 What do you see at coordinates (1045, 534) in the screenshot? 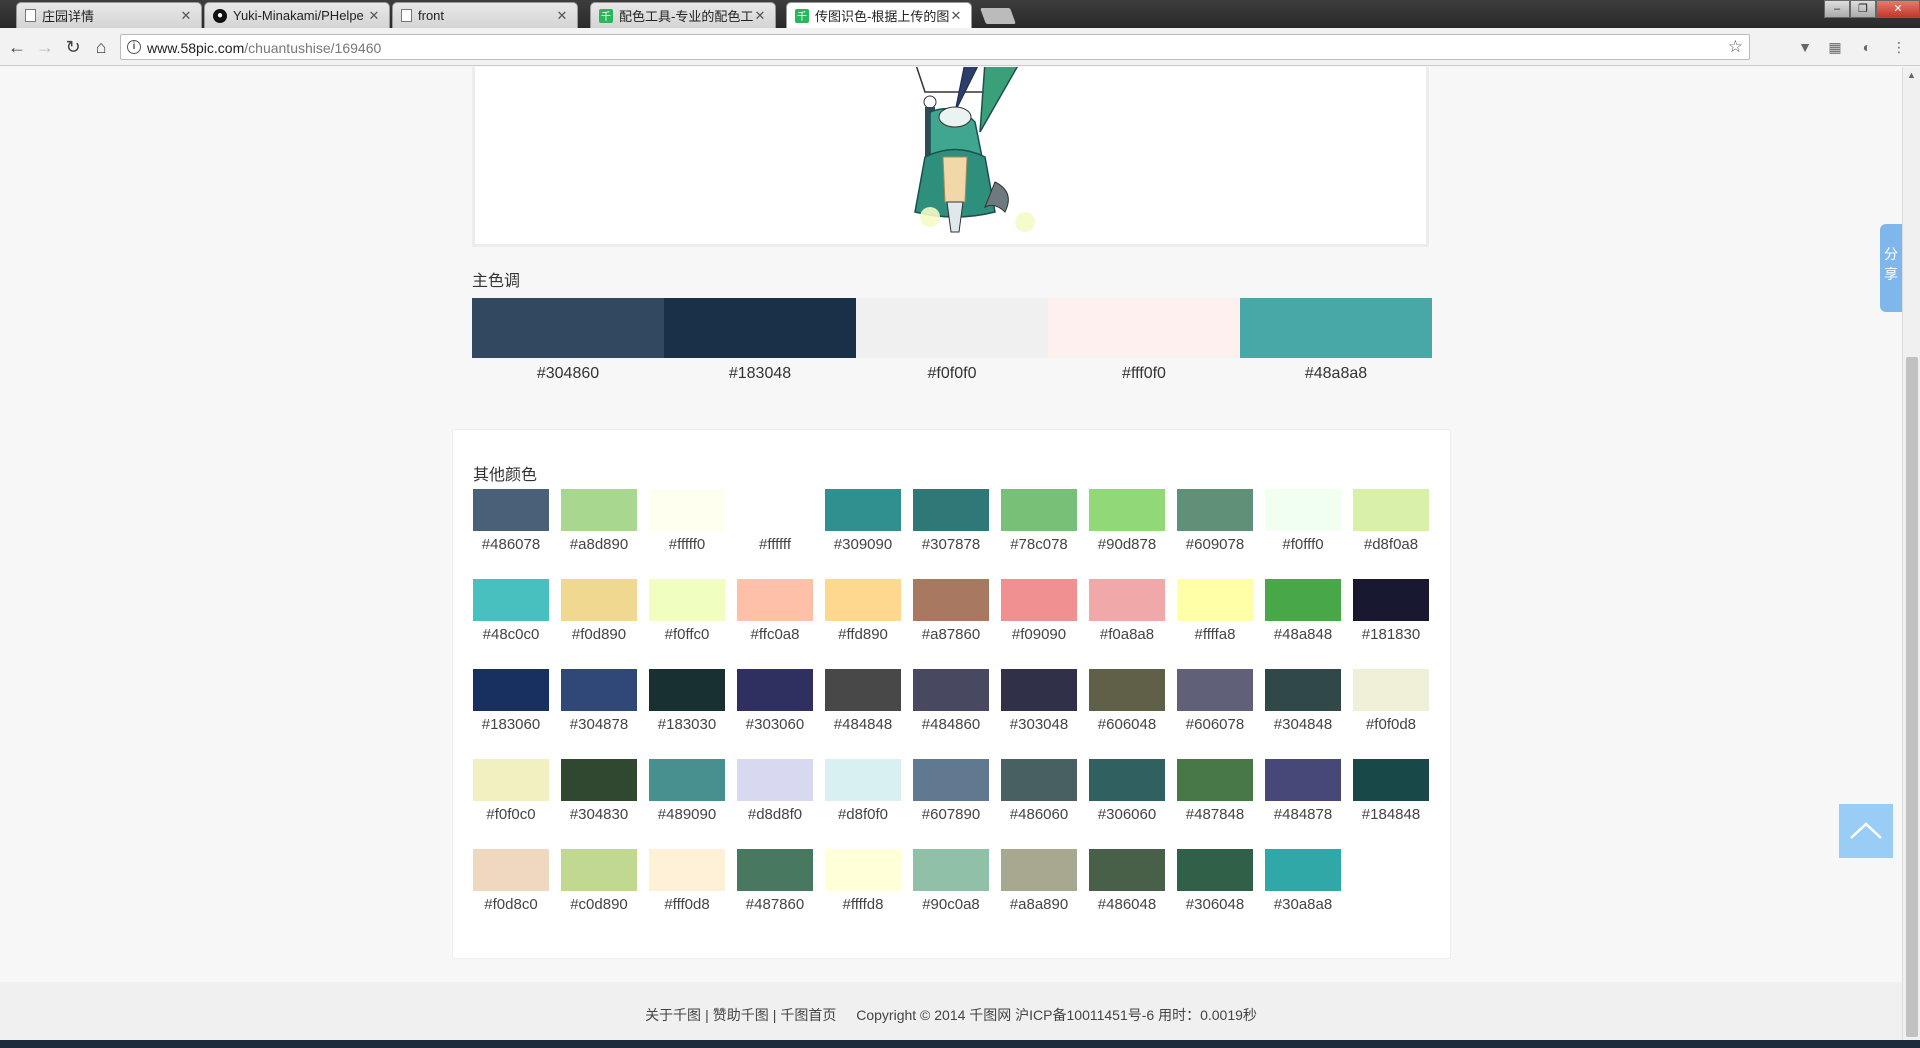
I see `other-color-swatch: #78c078` at bounding box center [1045, 534].